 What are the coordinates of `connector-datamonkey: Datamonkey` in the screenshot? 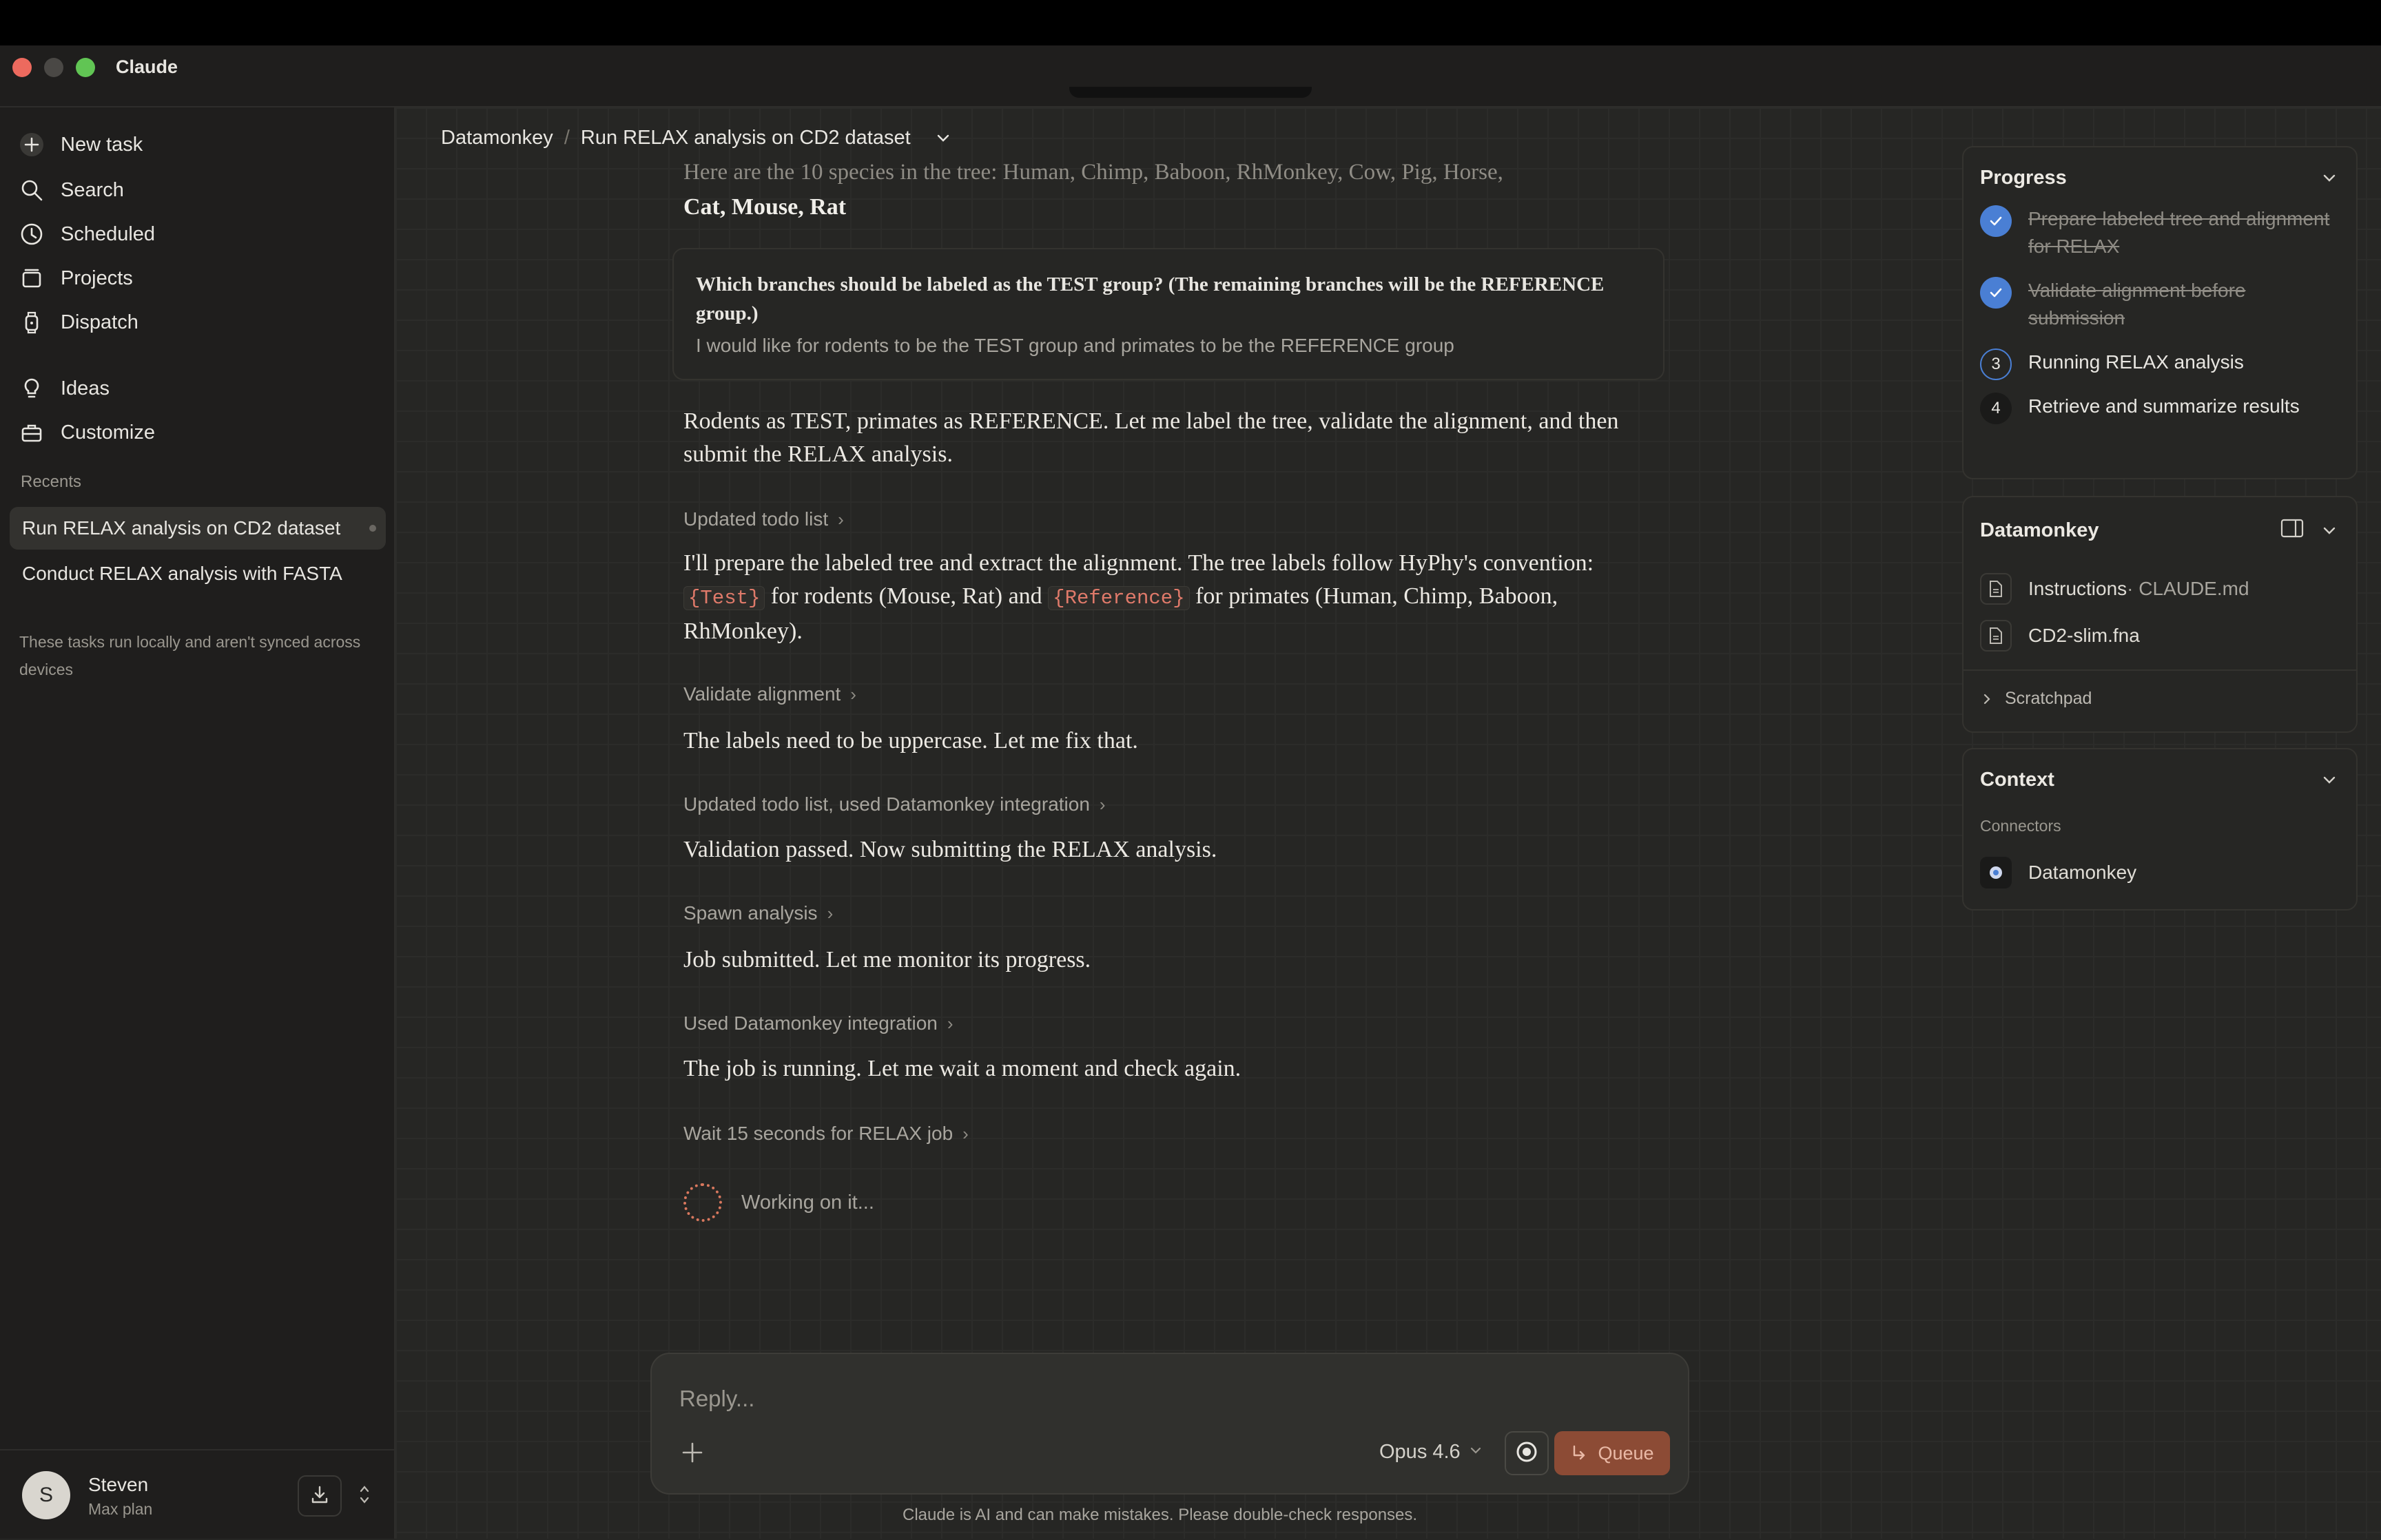 It's located at (2058, 872).